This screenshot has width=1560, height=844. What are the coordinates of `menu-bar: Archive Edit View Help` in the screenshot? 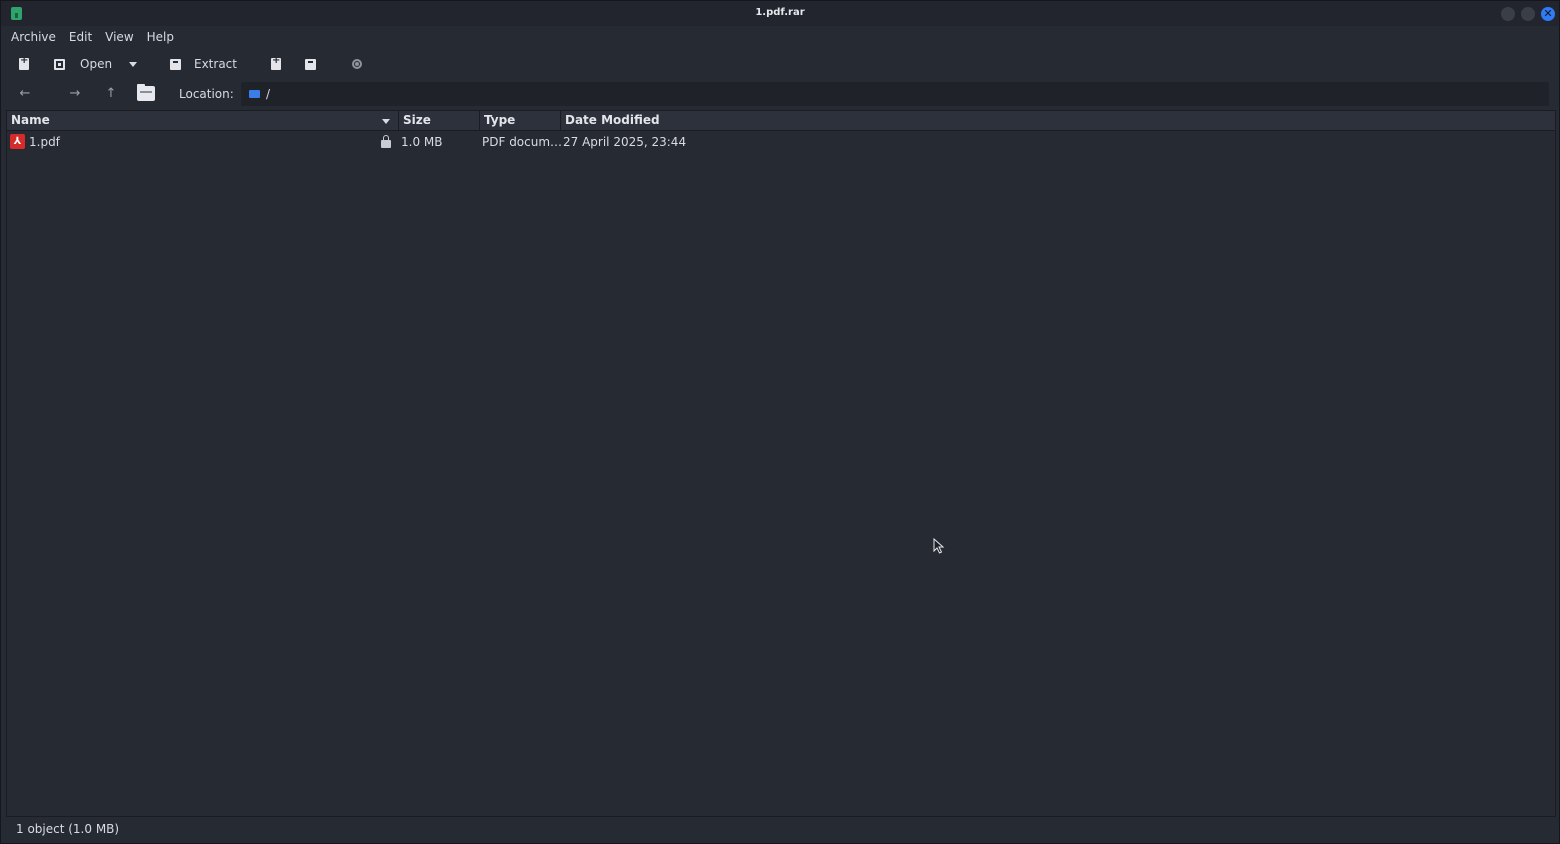 It's located at (780, 37).